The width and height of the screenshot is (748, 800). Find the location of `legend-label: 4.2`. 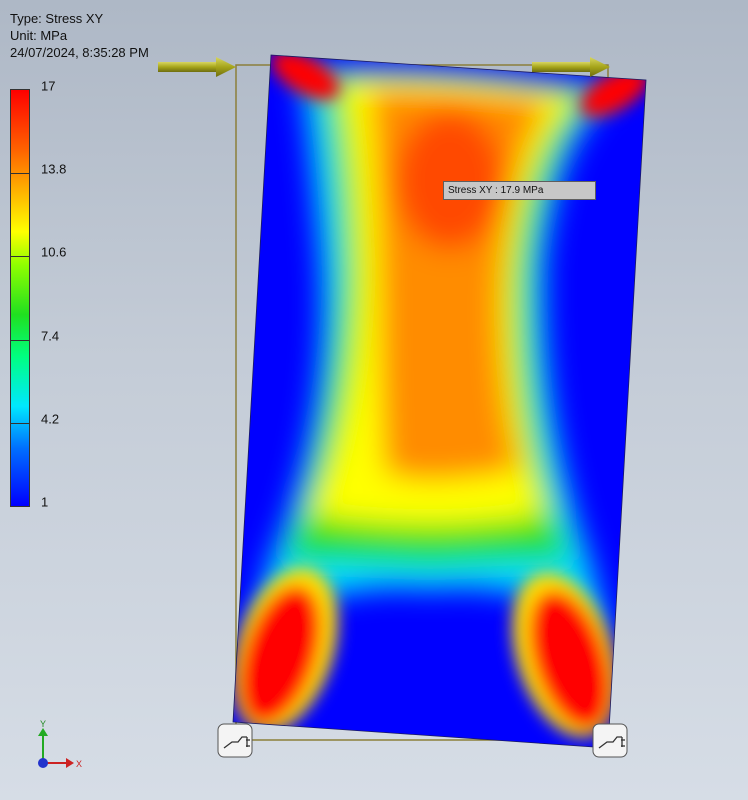

legend-label: 4.2 is located at coordinates (50, 419).